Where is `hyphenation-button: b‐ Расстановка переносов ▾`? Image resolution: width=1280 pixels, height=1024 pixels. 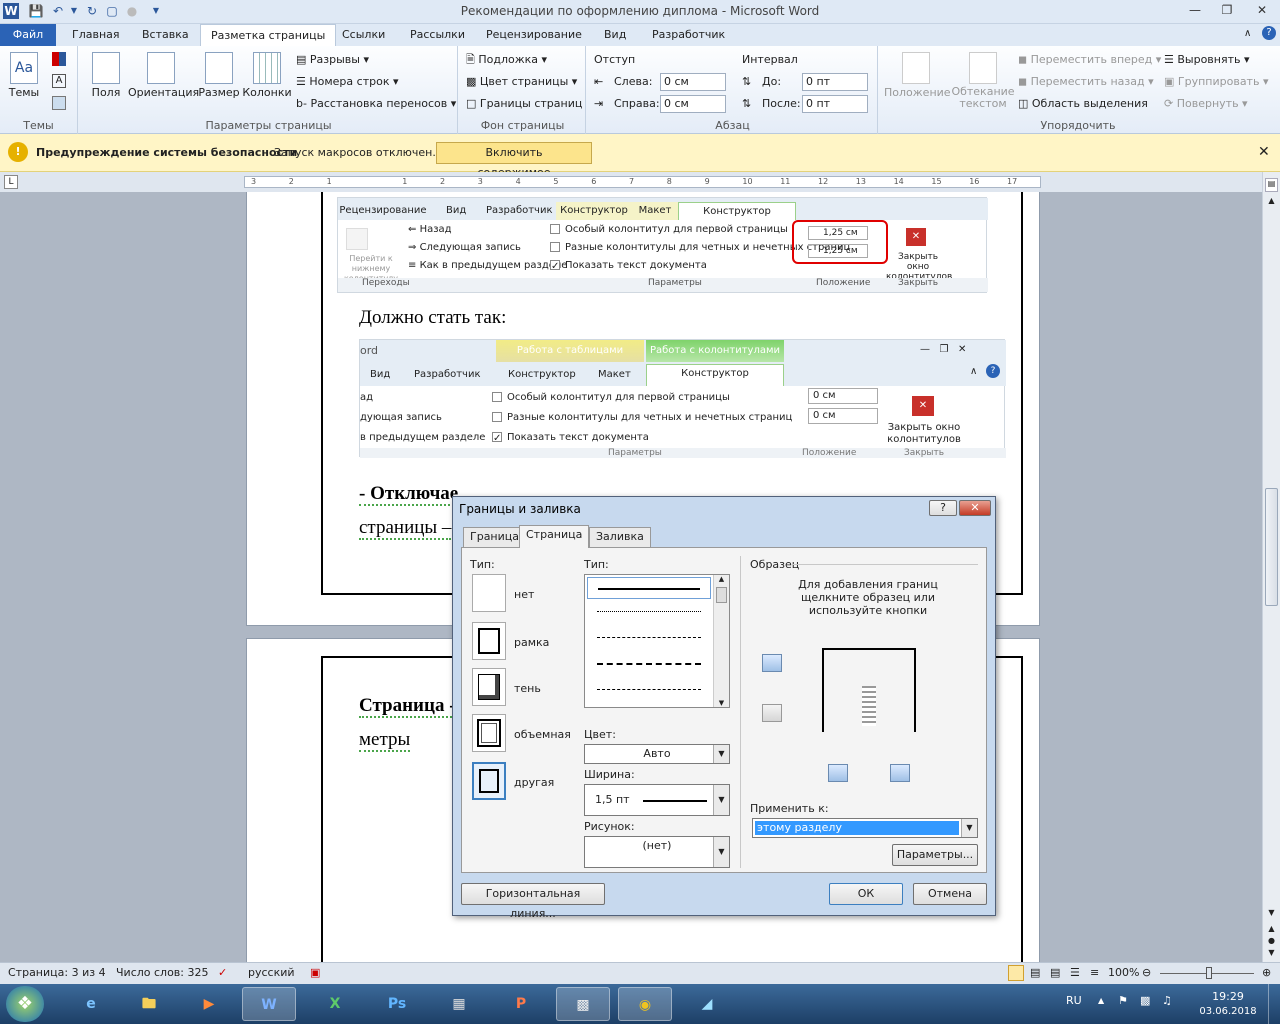 hyphenation-button: b‐ Расстановка переносов ▾ is located at coordinates (376, 104).